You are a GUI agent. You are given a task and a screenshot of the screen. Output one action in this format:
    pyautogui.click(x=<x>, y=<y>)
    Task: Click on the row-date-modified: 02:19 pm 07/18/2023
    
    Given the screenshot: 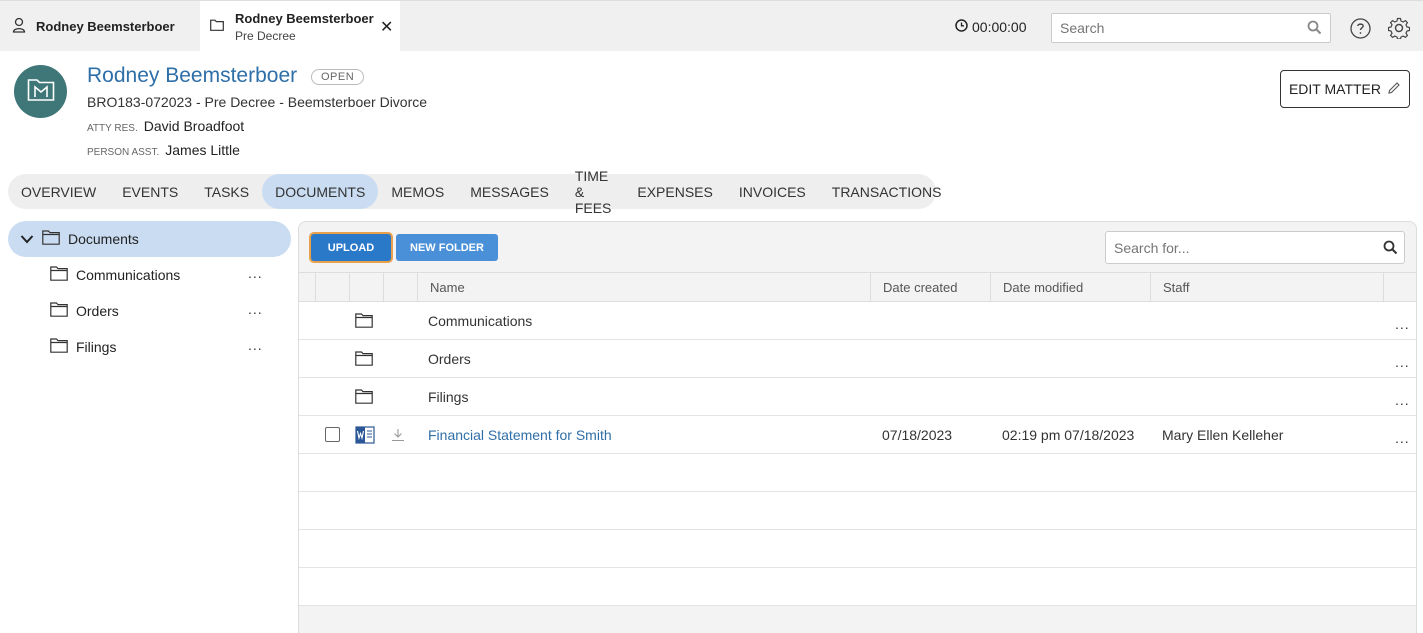 What is the action you would take?
    pyautogui.click(x=1068, y=434)
    